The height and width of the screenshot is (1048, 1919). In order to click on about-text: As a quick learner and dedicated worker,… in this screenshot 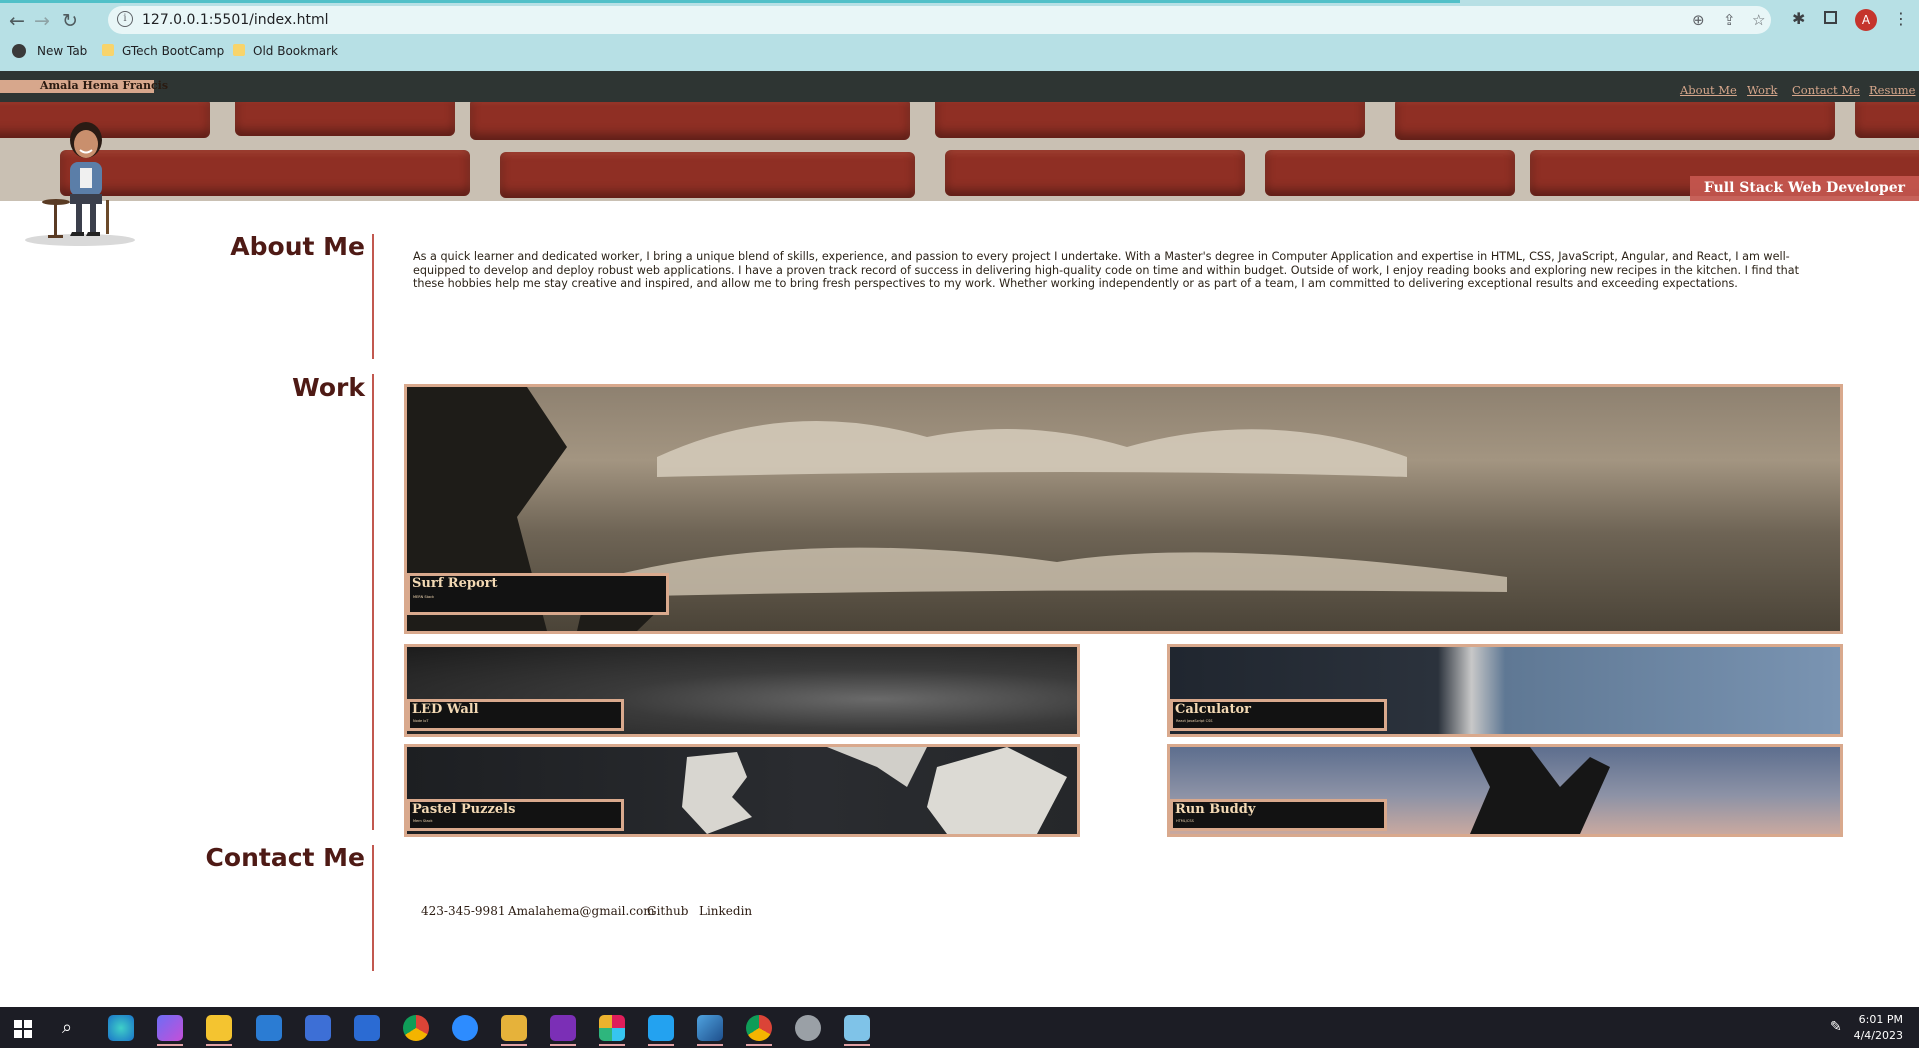, I will do `click(1106, 270)`.